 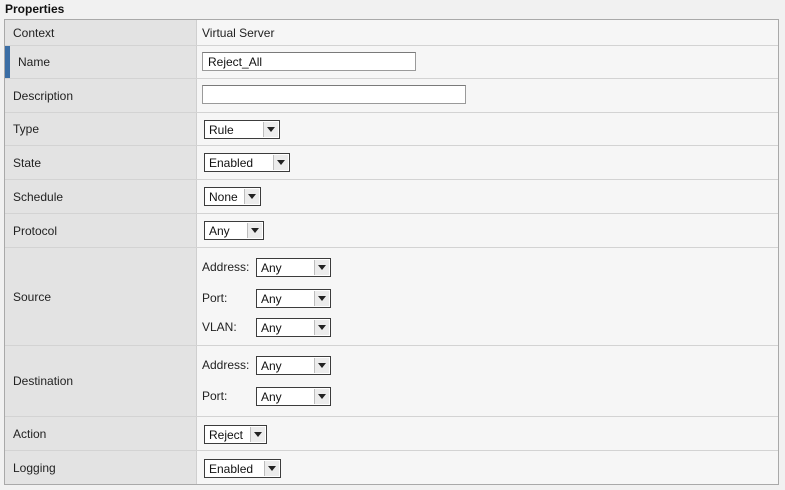 I want to click on description-input, so click(x=334, y=94).